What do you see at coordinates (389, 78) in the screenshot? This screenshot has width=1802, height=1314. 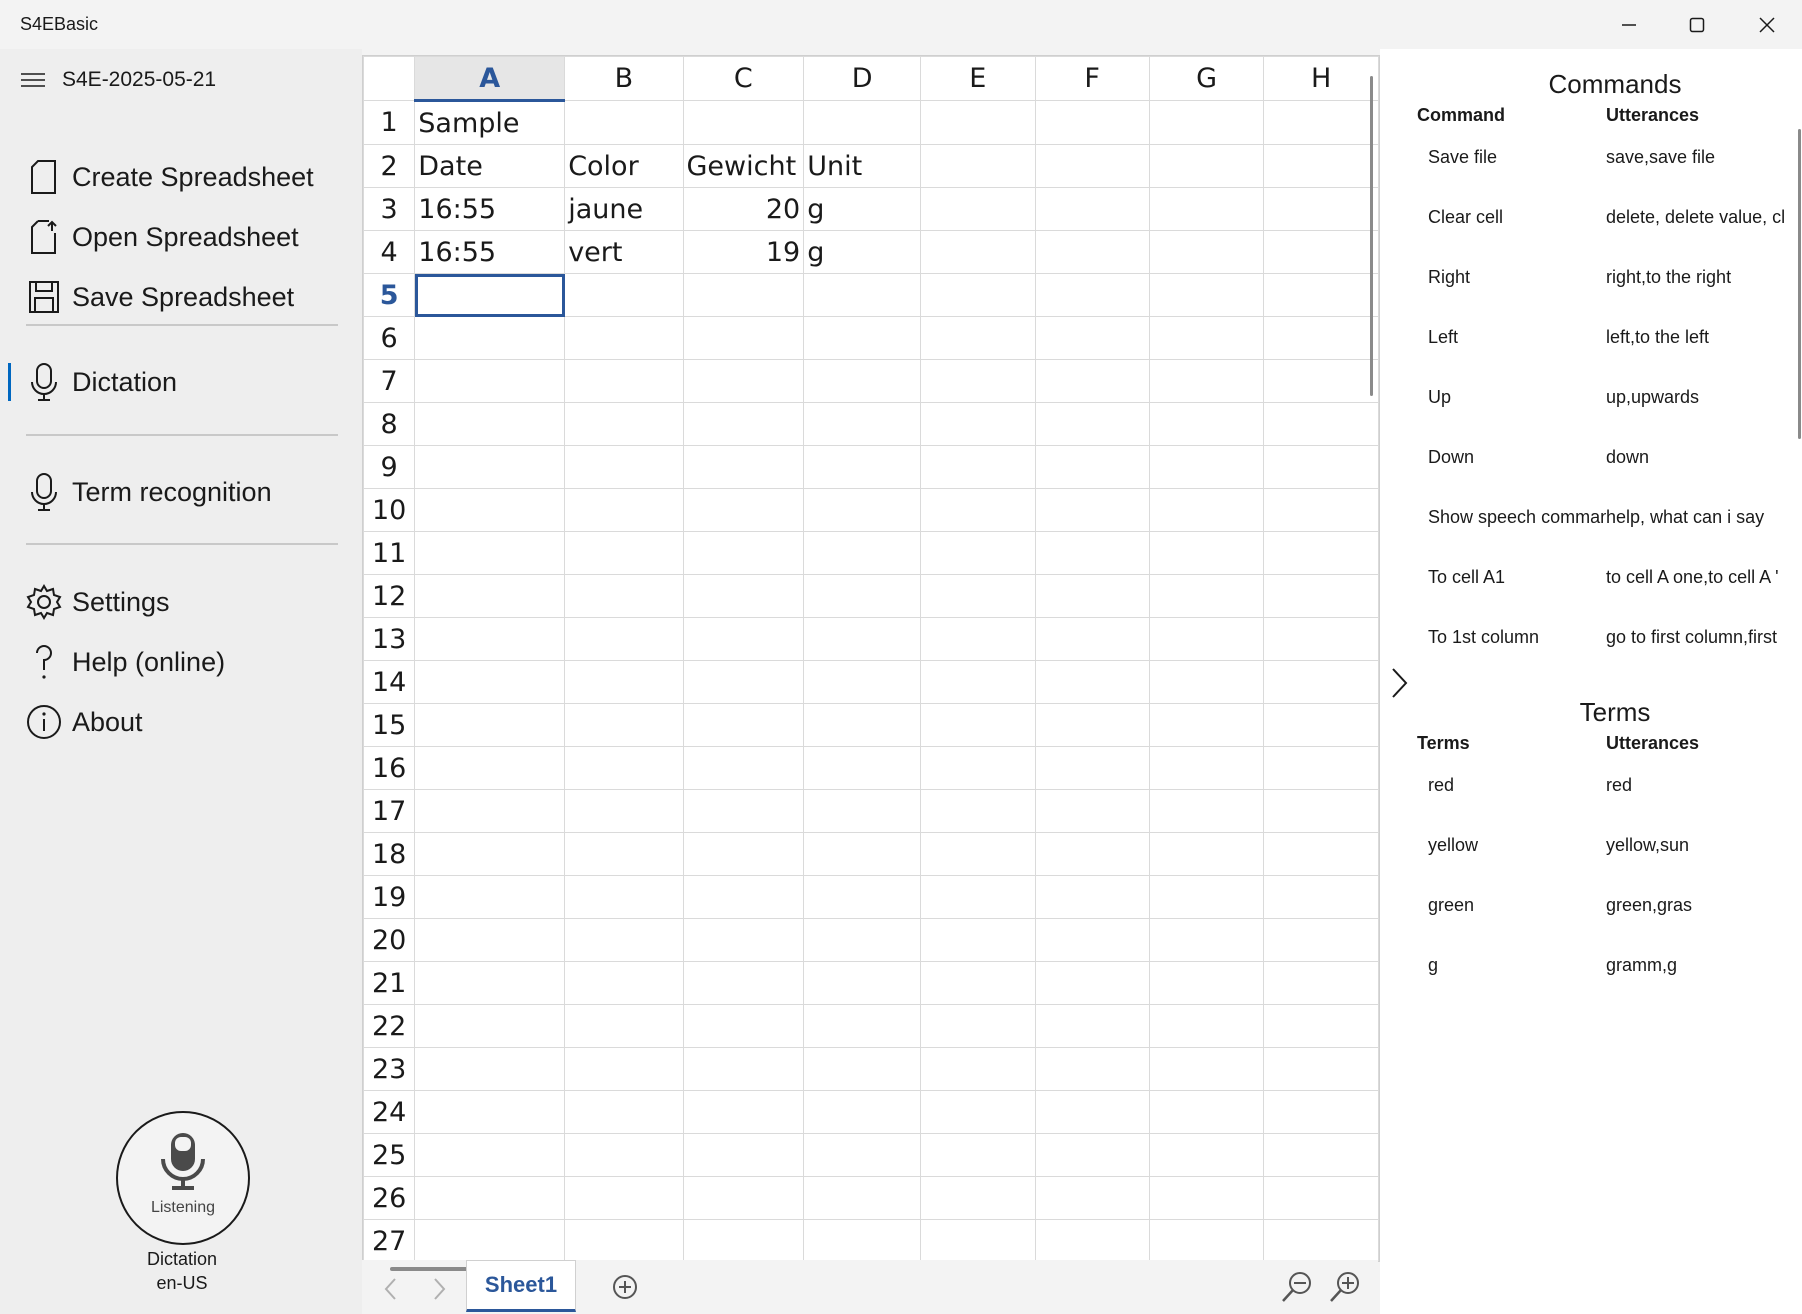 I see `grid-corner` at bounding box center [389, 78].